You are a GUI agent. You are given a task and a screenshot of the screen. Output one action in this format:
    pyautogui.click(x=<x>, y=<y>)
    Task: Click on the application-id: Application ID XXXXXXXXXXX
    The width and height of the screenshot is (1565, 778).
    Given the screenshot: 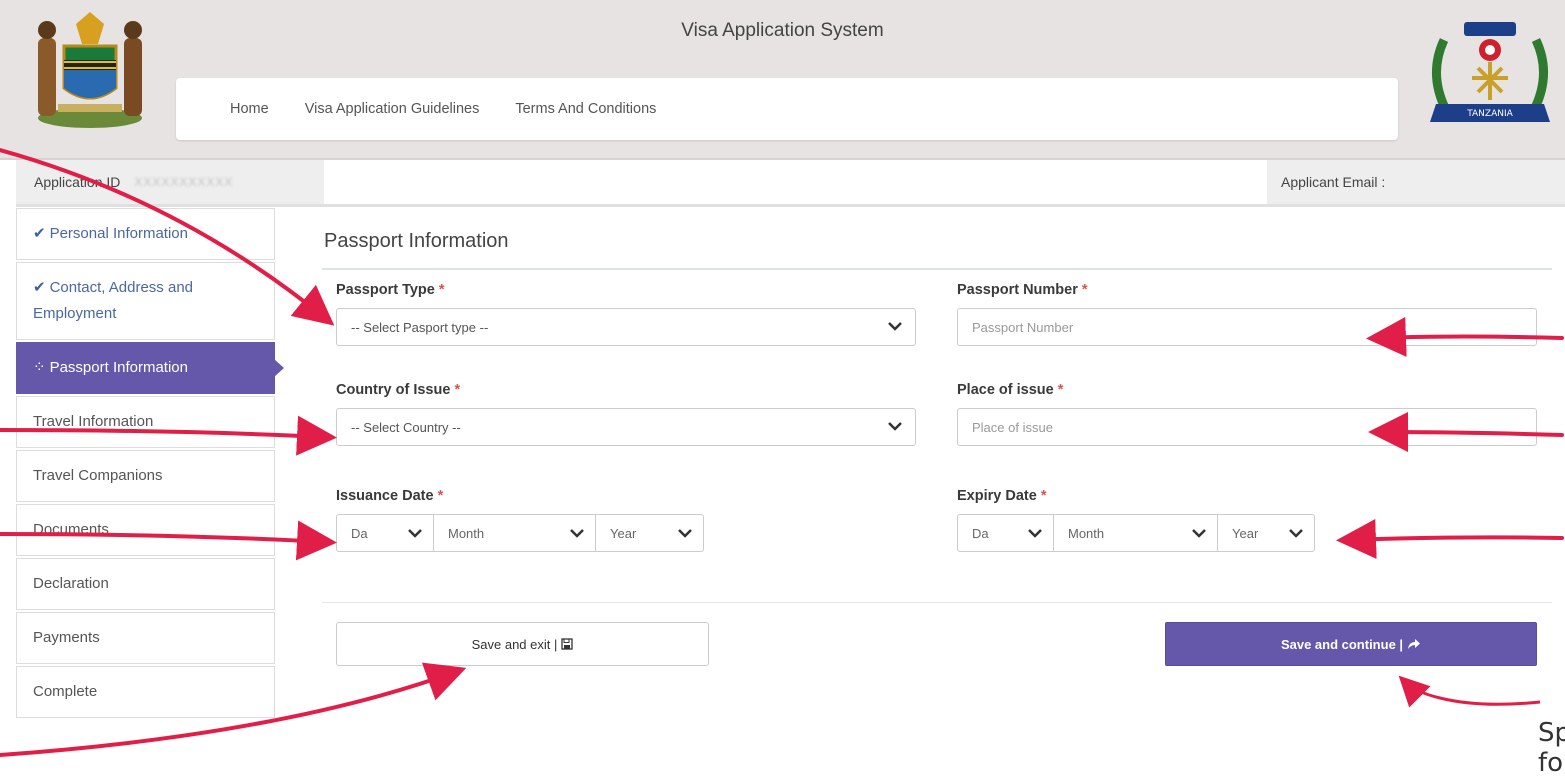 What is the action you would take?
    pyautogui.click(x=170, y=182)
    